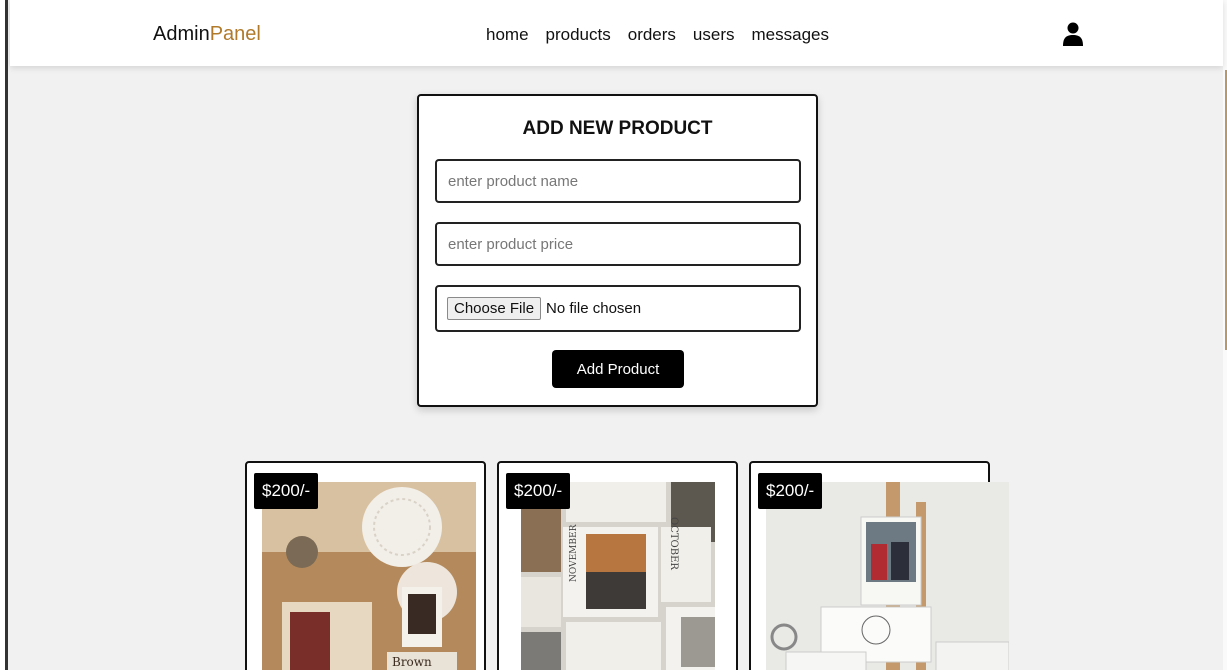 The height and width of the screenshot is (670, 1227). I want to click on svg-text: NOVEMBER, so click(574, 553).